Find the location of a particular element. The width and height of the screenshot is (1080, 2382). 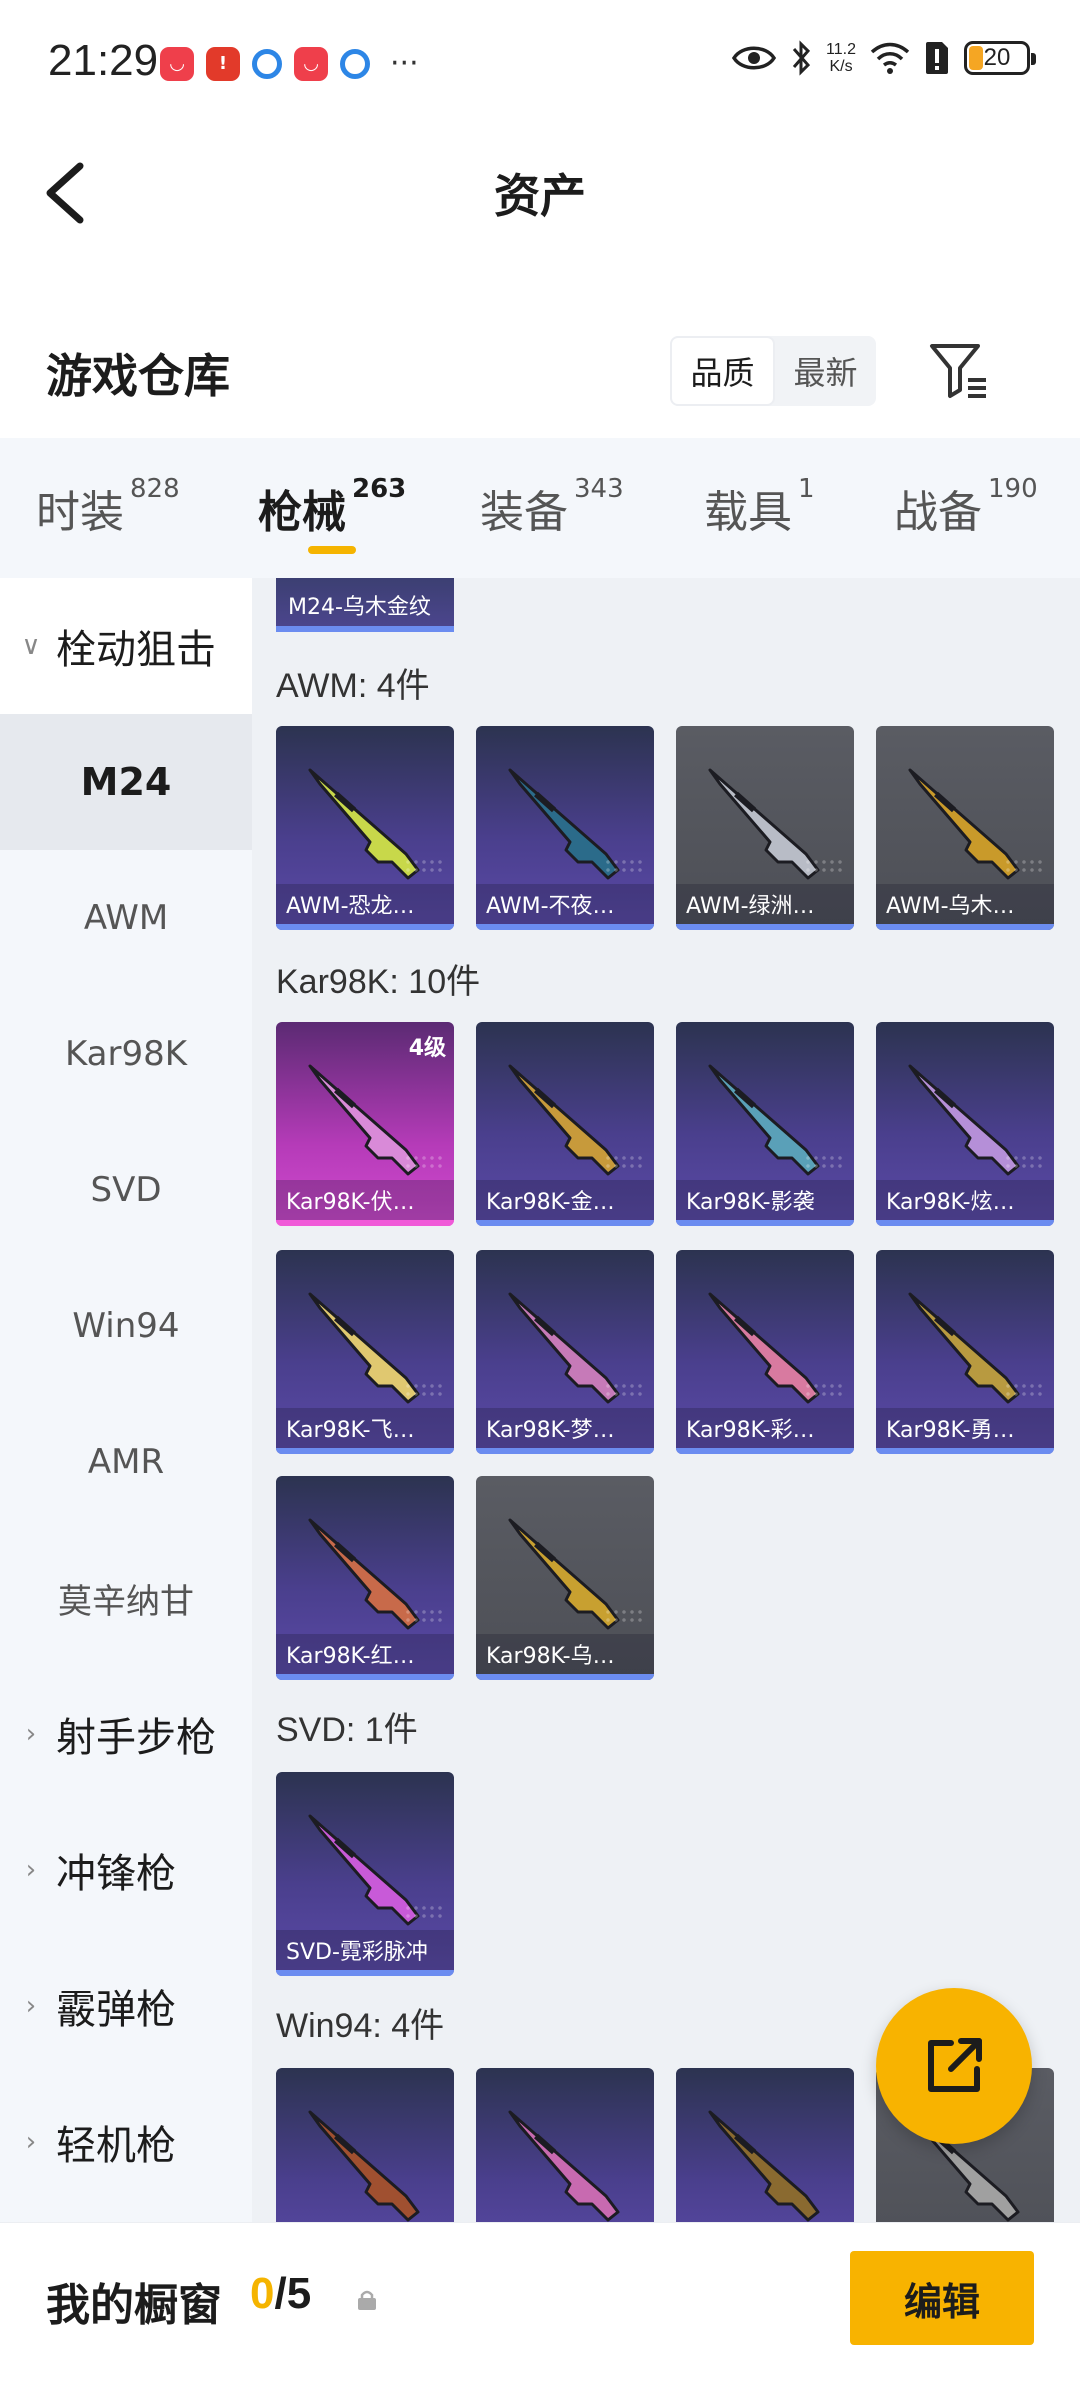

bluetooth-icon is located at coordinates (801, 58).